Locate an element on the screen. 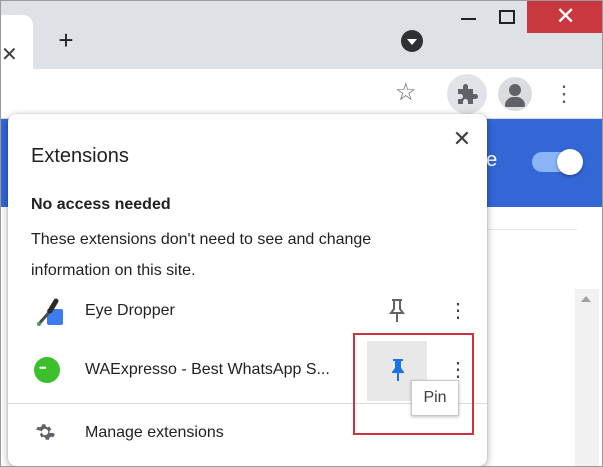  maximize-button is located at coordinates (507, 17).